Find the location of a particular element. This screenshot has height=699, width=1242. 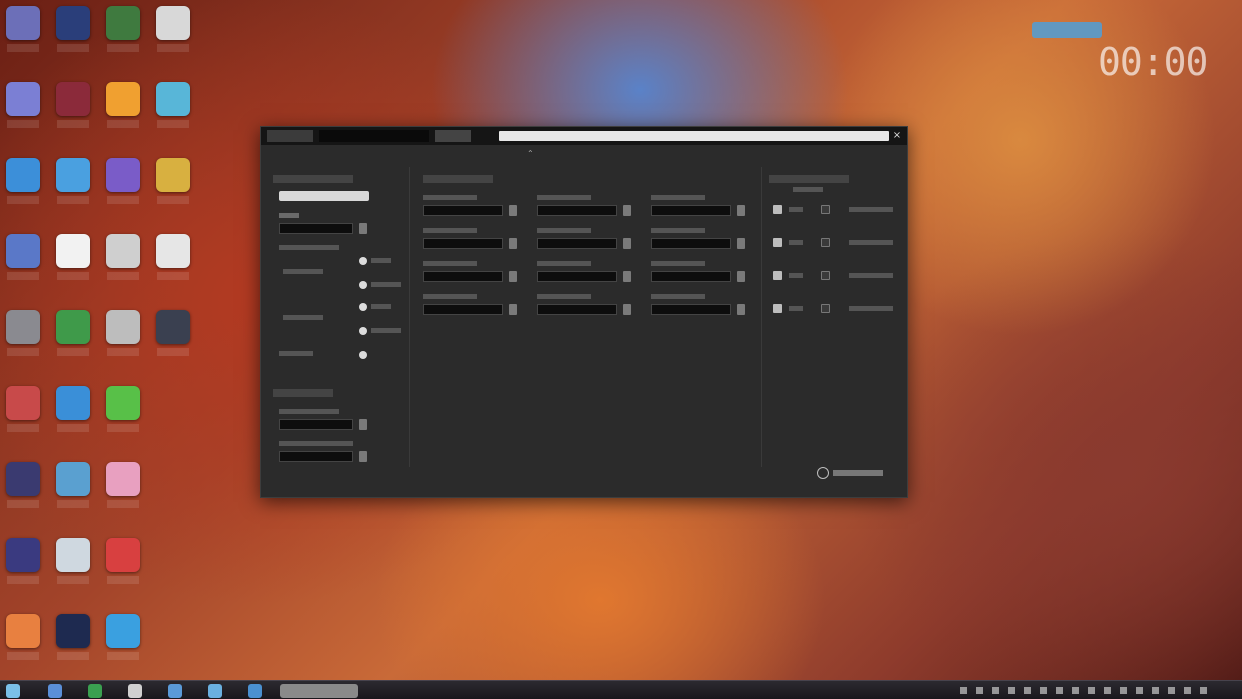

left-input-3-arrow is located at coordinates (363, 456).